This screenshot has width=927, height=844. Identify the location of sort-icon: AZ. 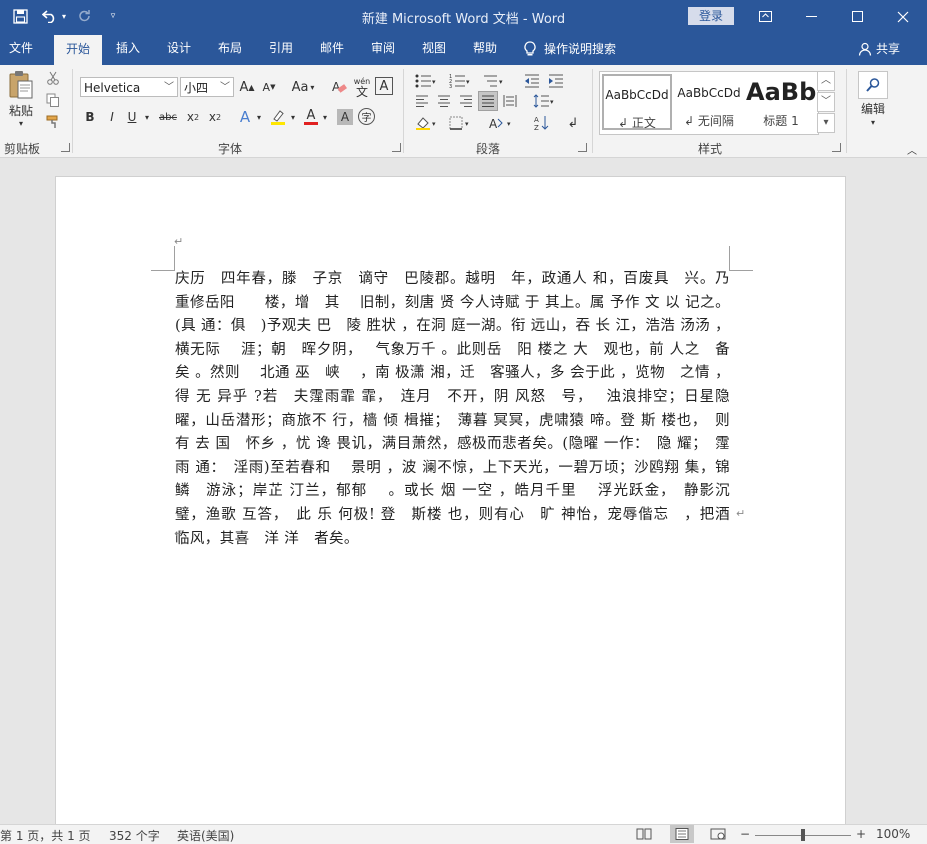
(542, 123).